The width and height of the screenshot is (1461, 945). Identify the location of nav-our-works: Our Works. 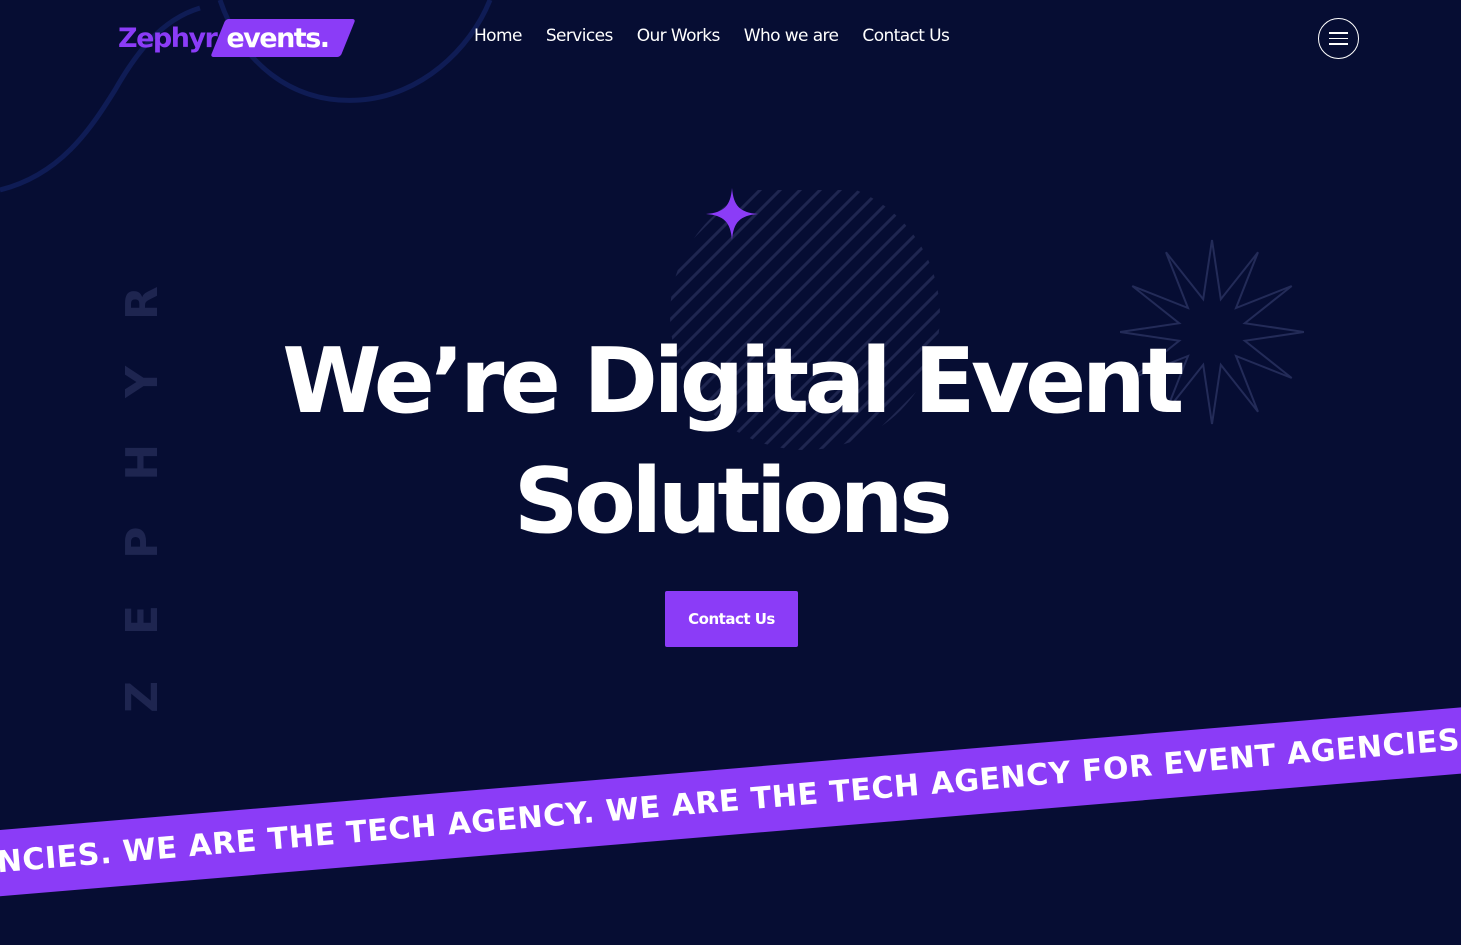
(679, 36).